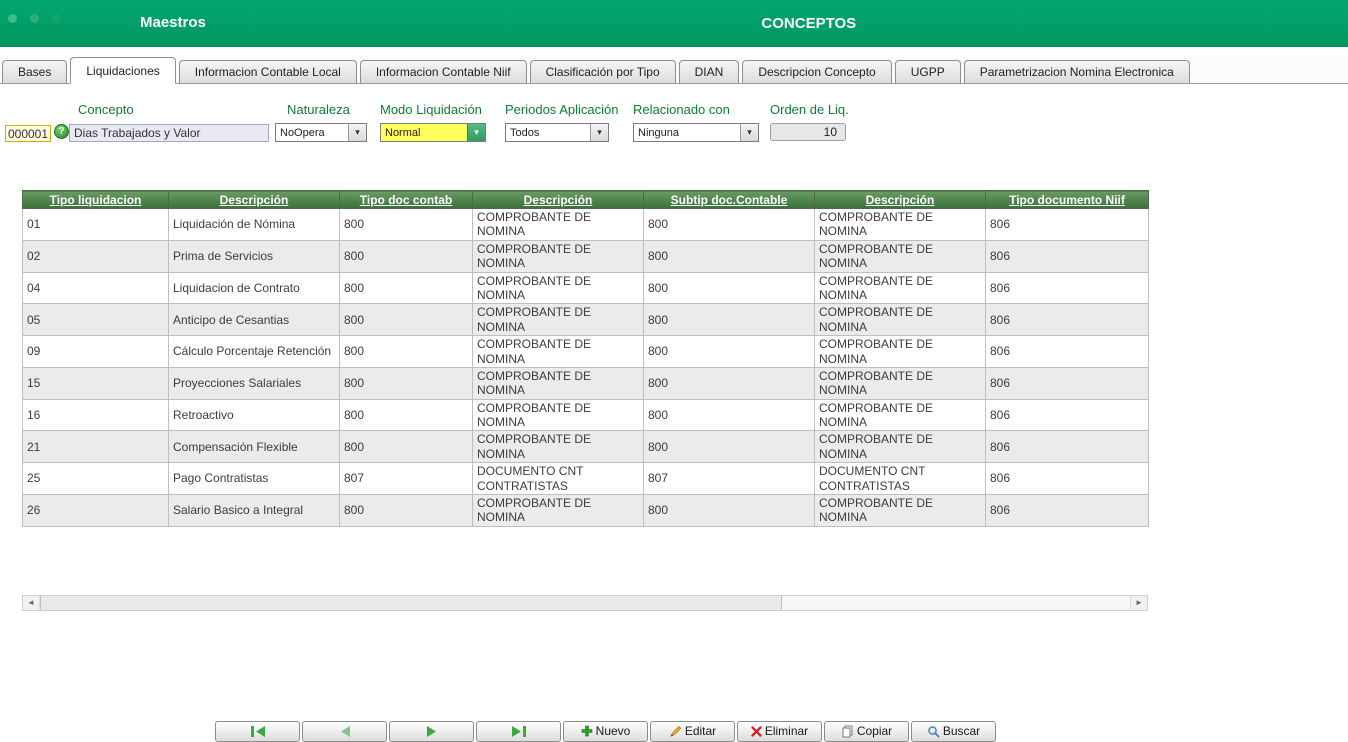 Image resolution: width=1348 pixels, height=742 pixels. I want to click on table-cell: Pago Contratistas, so click(254, 479).